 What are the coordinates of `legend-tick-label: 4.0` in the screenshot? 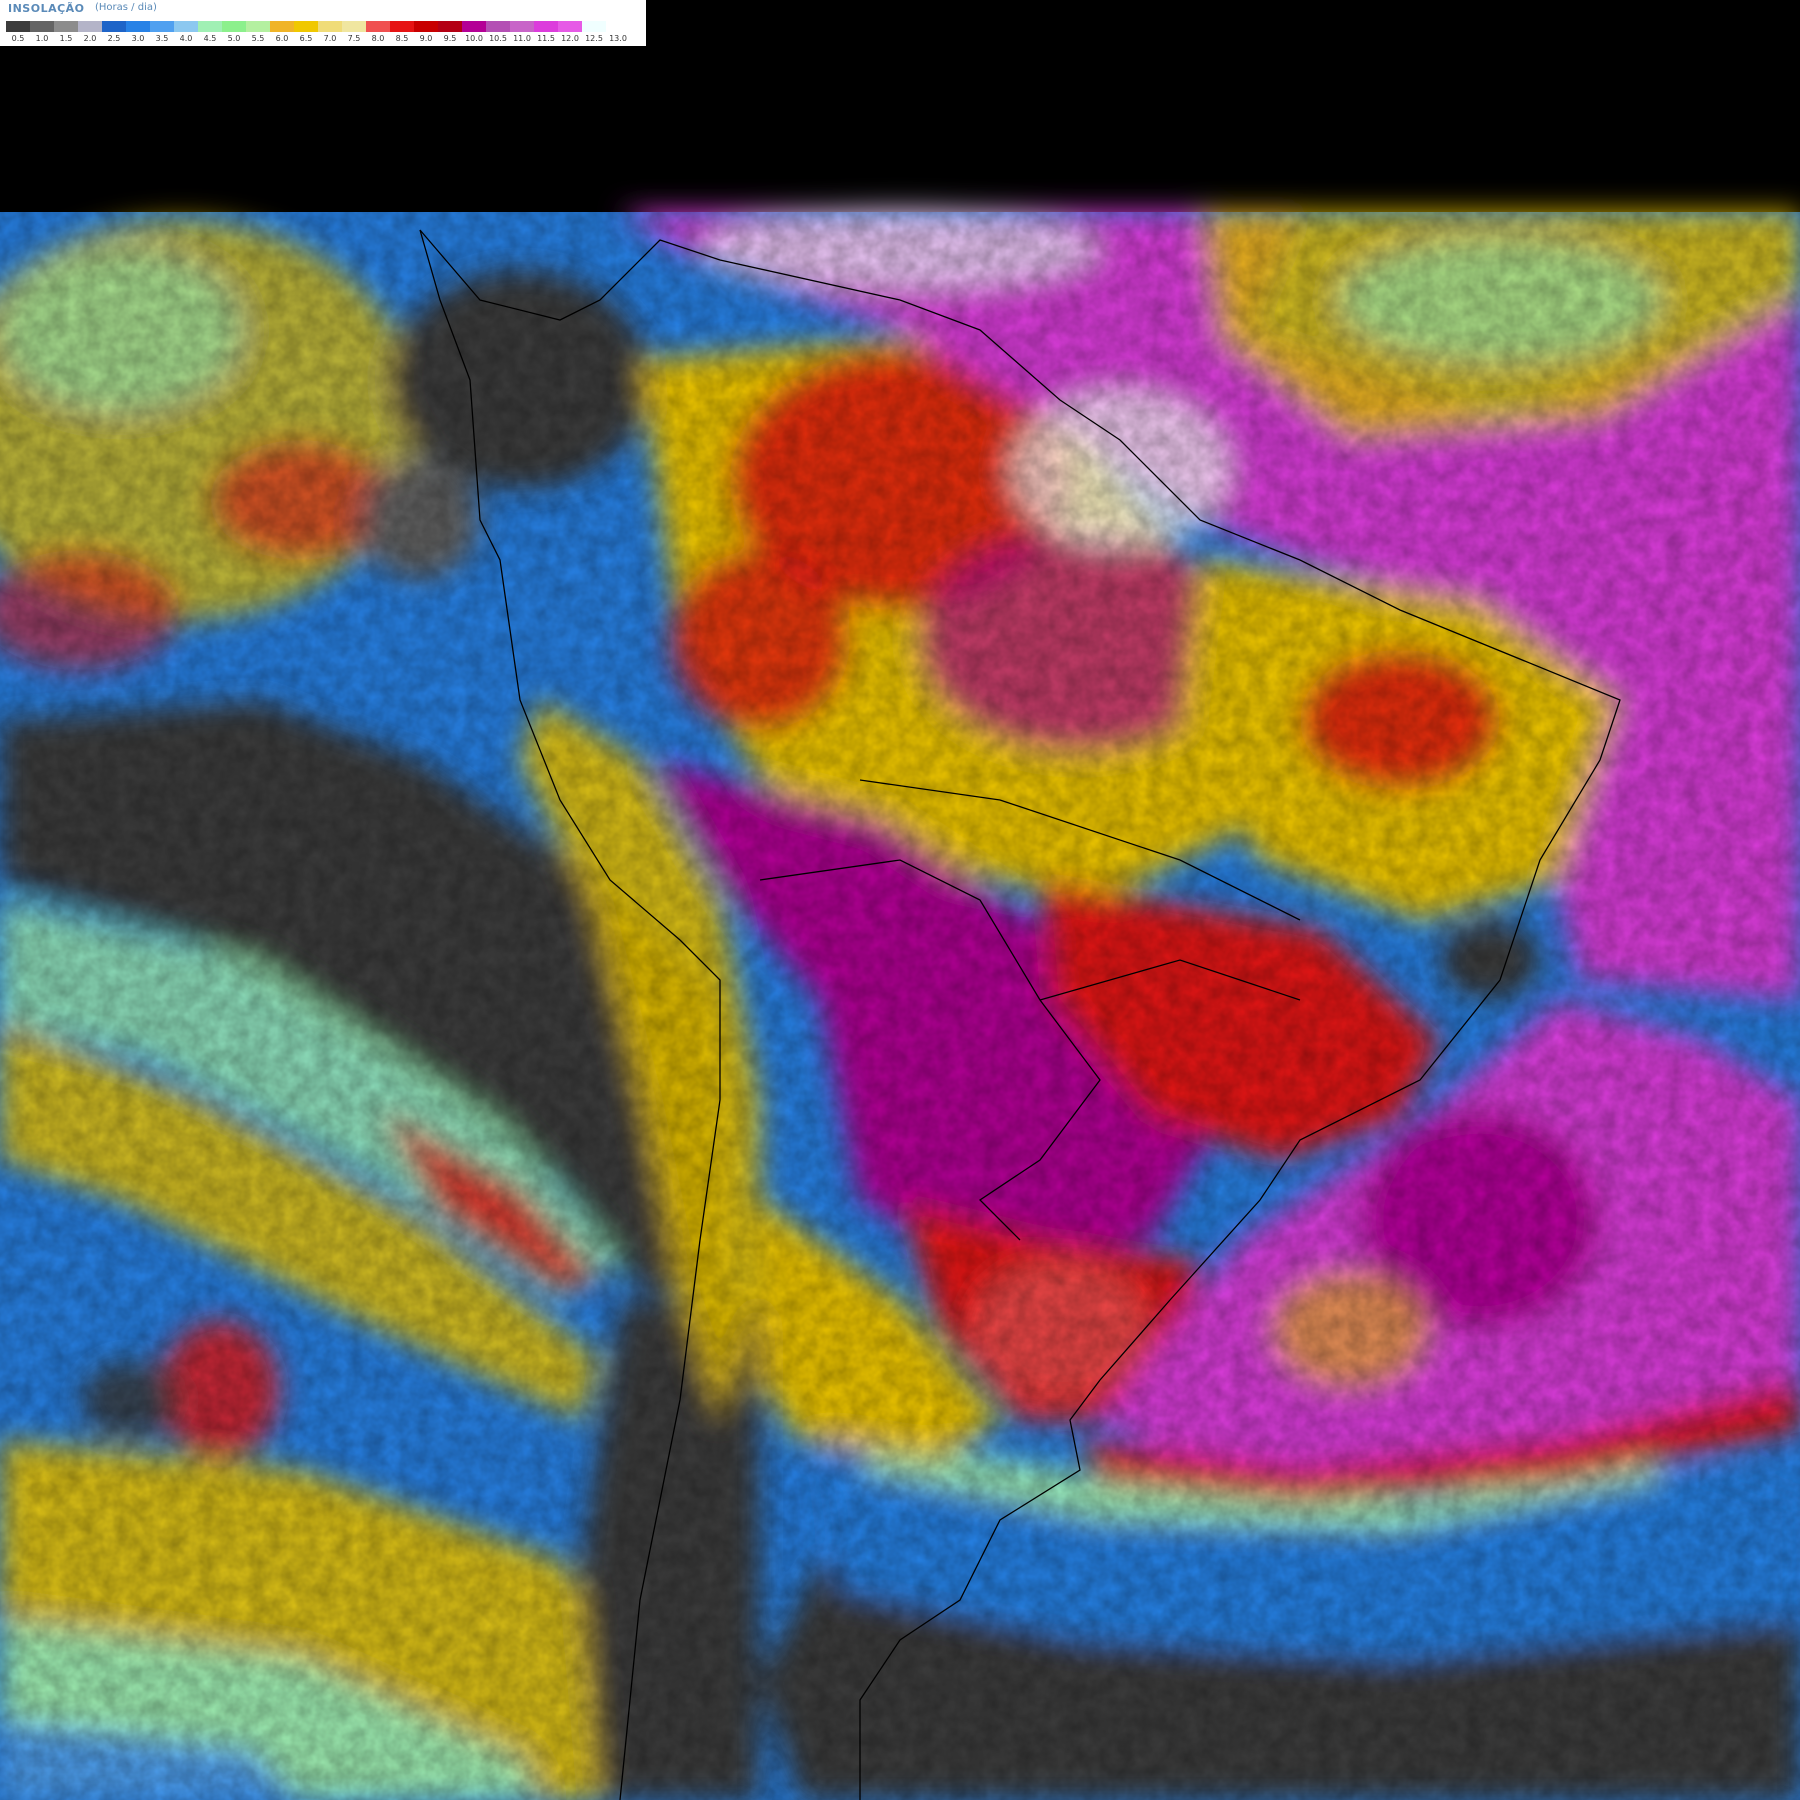 It's located at (186, 38).